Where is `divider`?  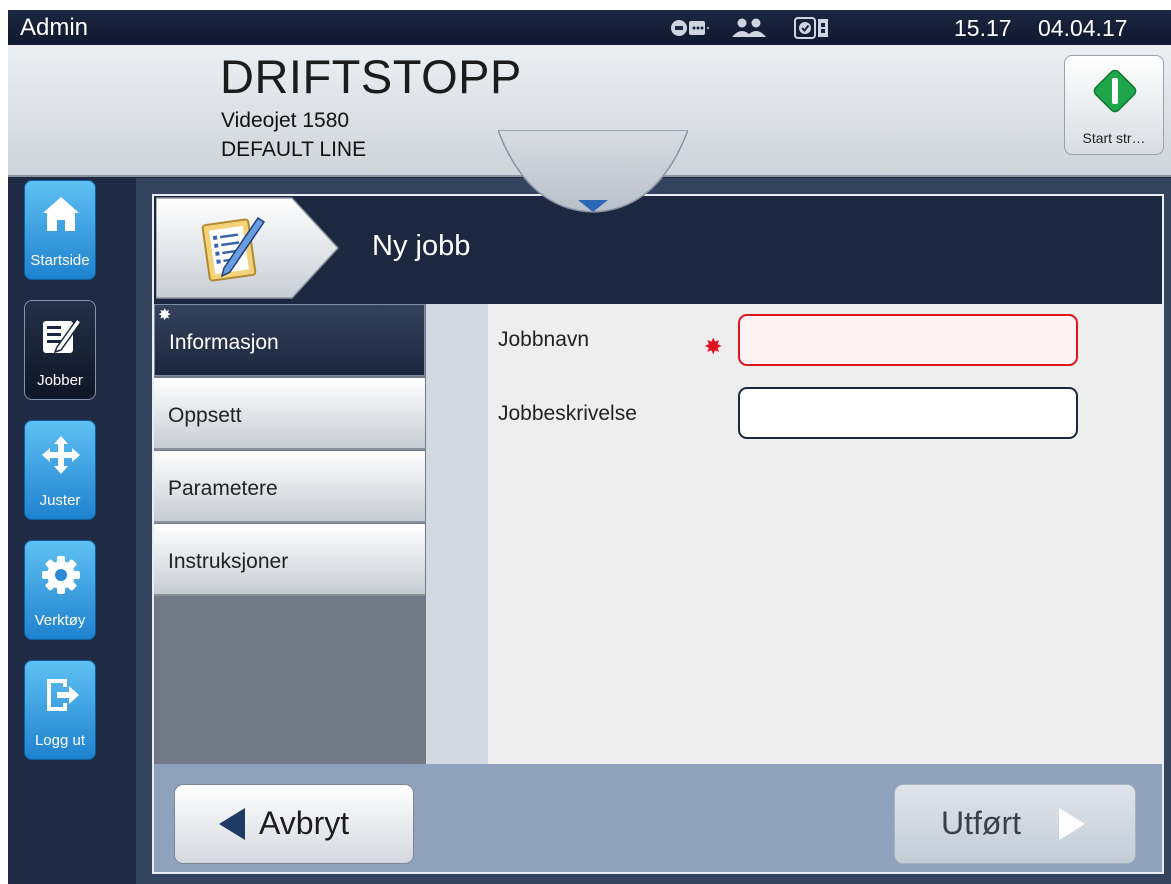 divider is located at coordinates (457, 534).